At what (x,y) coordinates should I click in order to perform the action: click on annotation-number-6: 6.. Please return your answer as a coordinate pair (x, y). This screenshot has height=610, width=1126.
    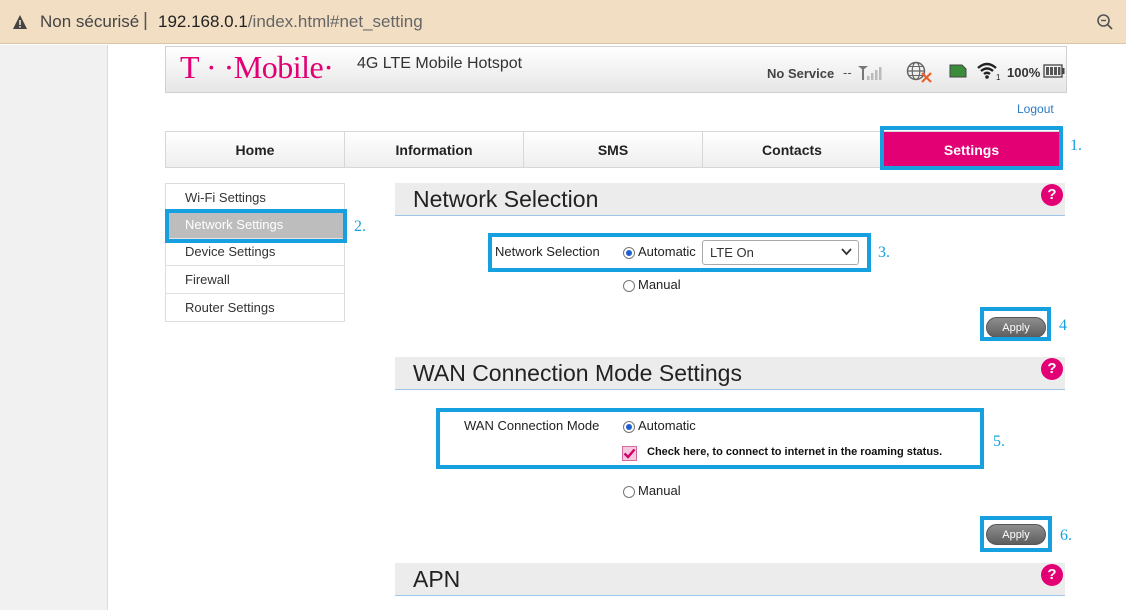
    Looking at the image, I should click on (1066, 535).